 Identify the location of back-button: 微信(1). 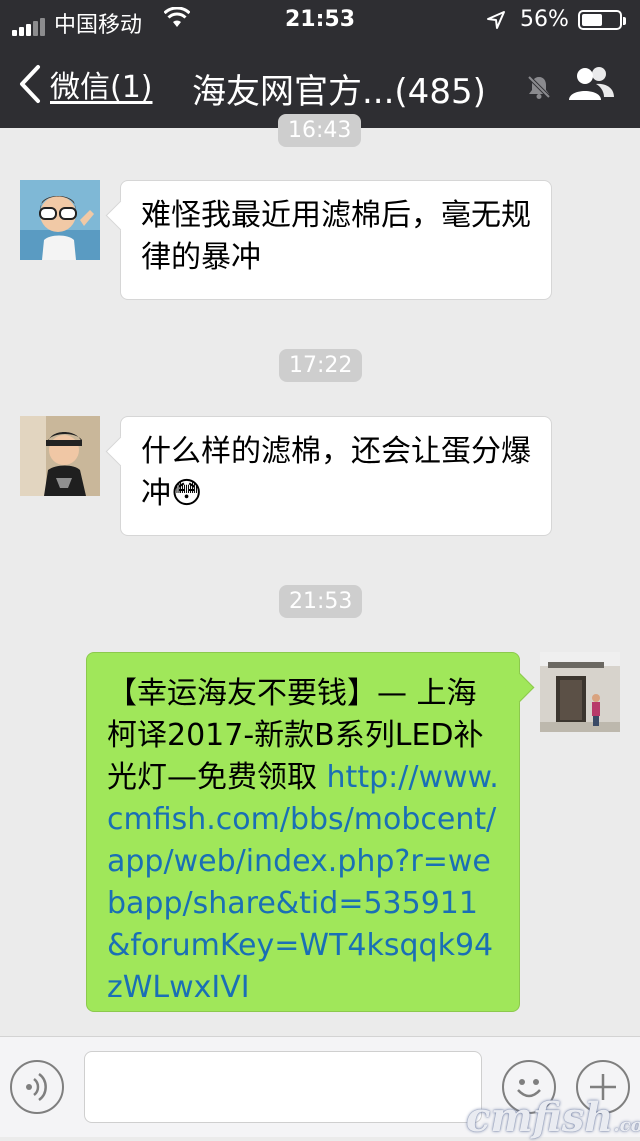
(85, 84).